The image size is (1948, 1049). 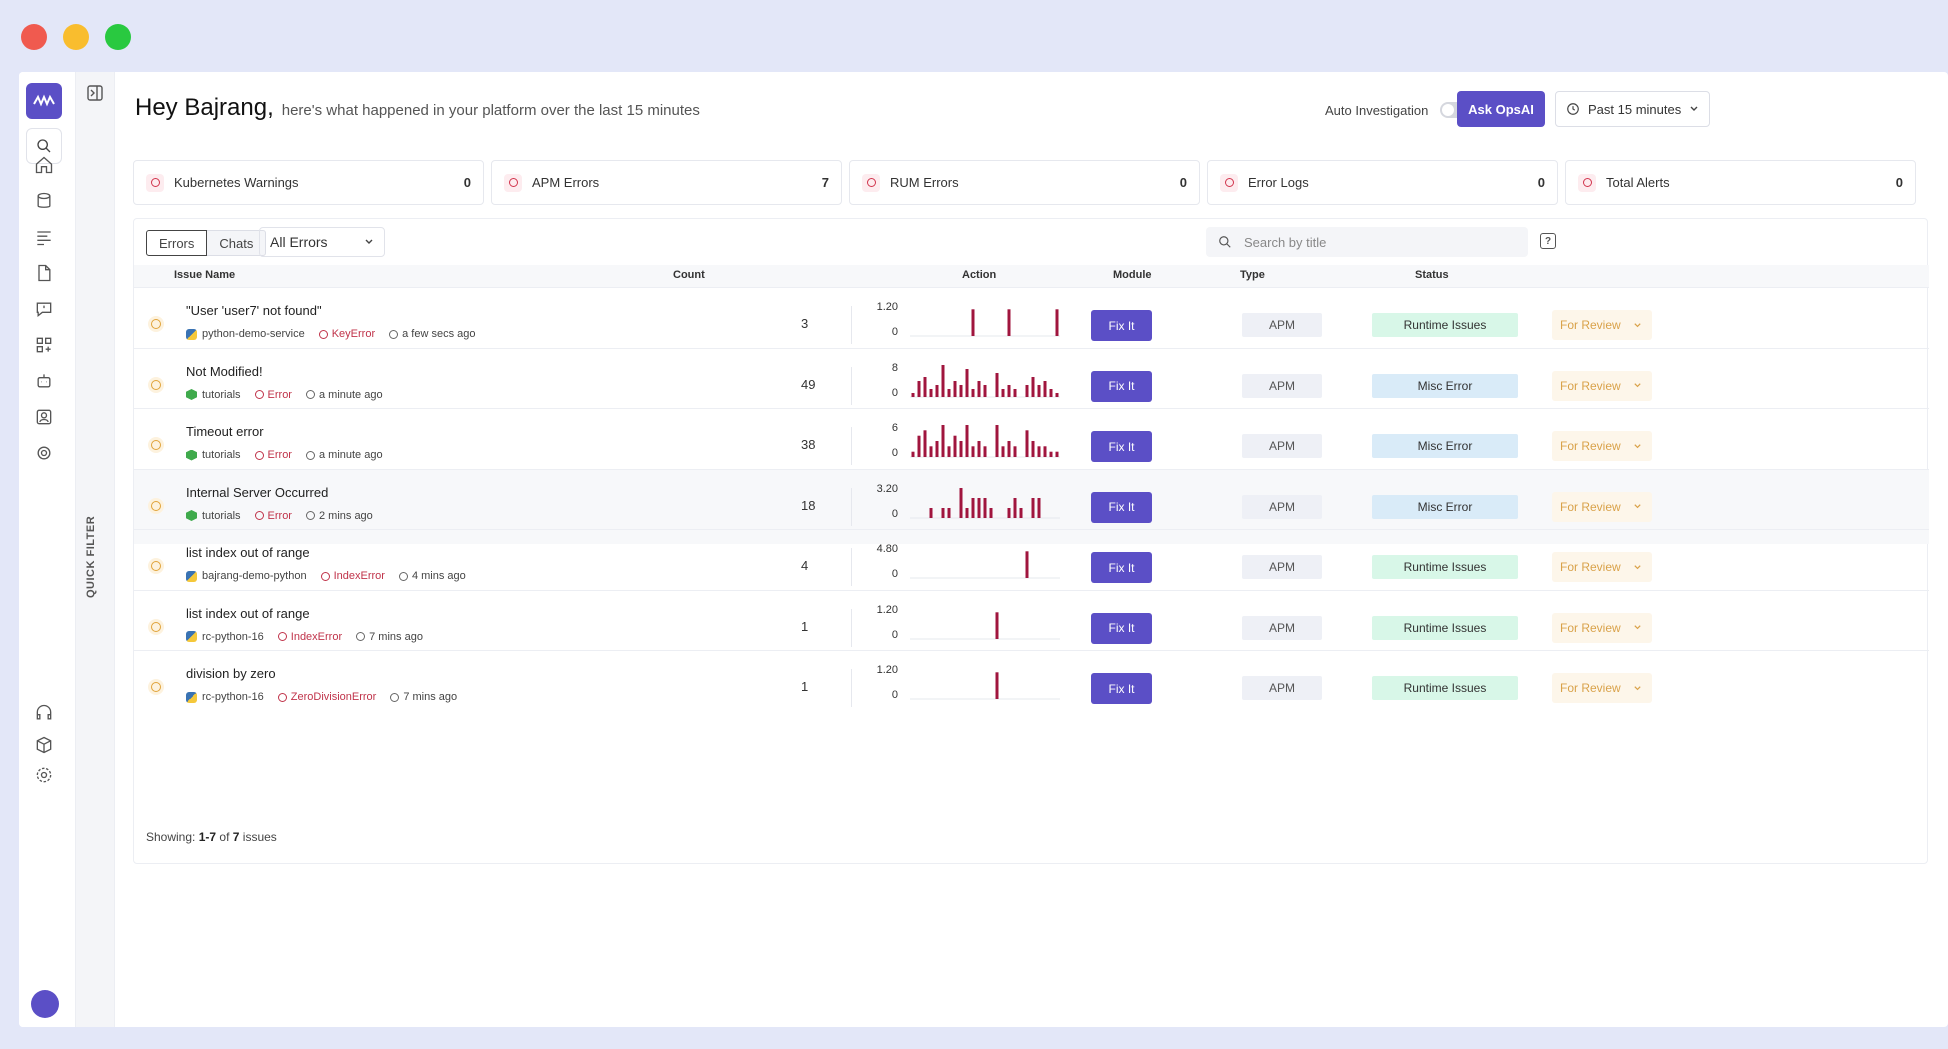 What do you see at coordinates (1024, 182) in the screenshot?
I see `summary-card: RUM Errors 0` at bounding box center [1024, 182].